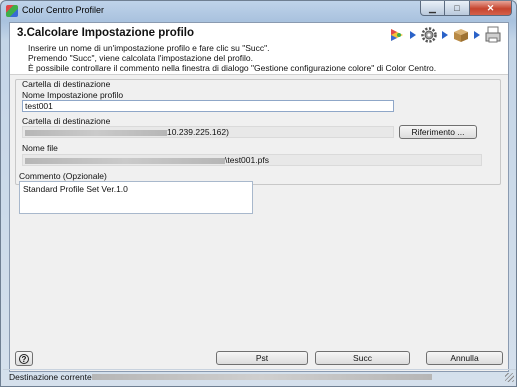  Describe the element at coordinates (63, 176) in the screenshot. I see `comment-label: Commento (Opzionale)` at that location.